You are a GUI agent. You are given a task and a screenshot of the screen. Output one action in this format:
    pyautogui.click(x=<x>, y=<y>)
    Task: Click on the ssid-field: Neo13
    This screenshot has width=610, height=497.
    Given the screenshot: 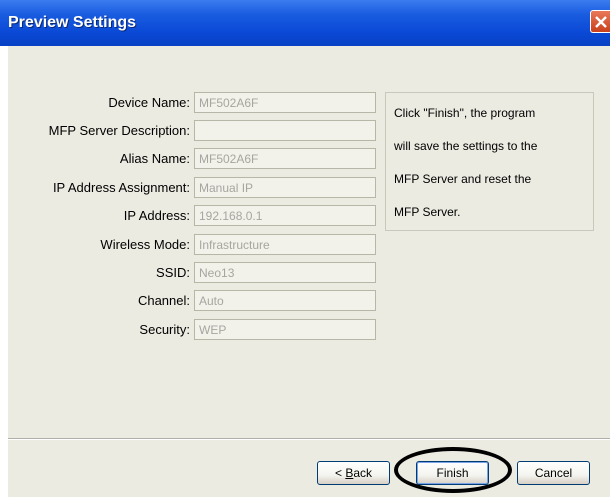 What is the action you would take?
    pyautogui.click(x=285, y=272)
    